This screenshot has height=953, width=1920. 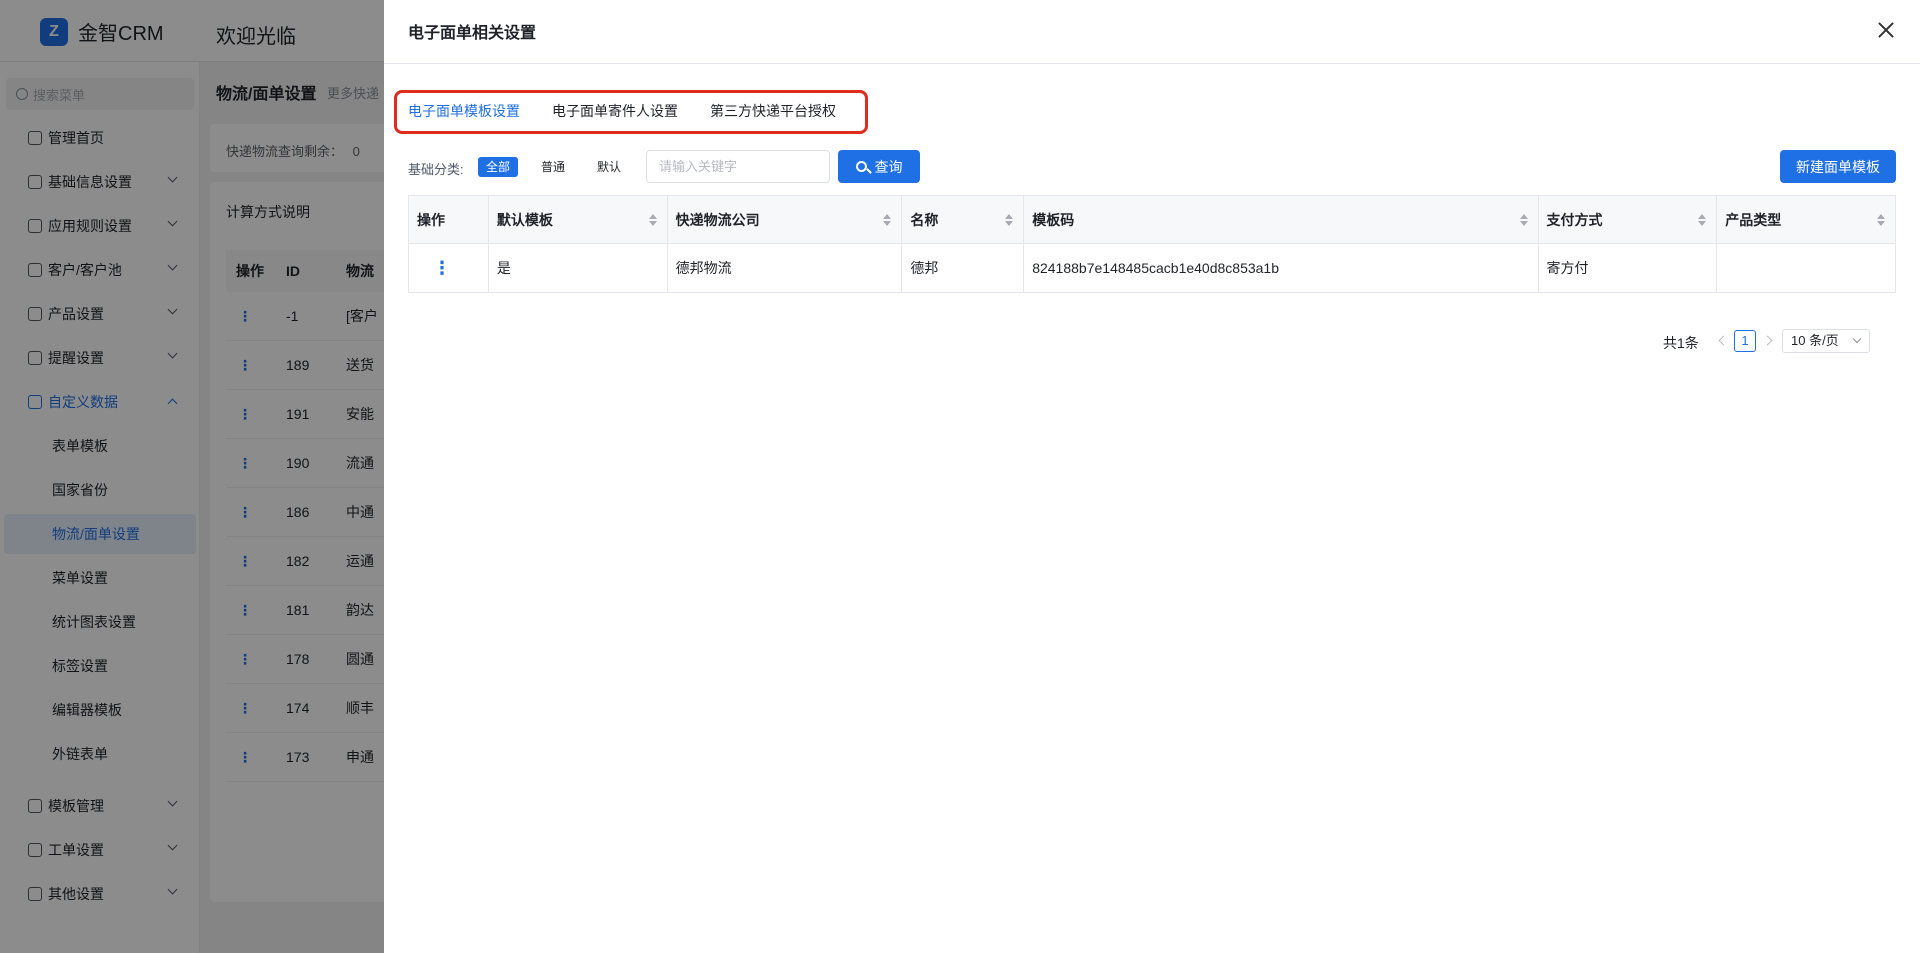 I want to click on new-template-button: 新建面单模板, so click(x=1838, y=166).